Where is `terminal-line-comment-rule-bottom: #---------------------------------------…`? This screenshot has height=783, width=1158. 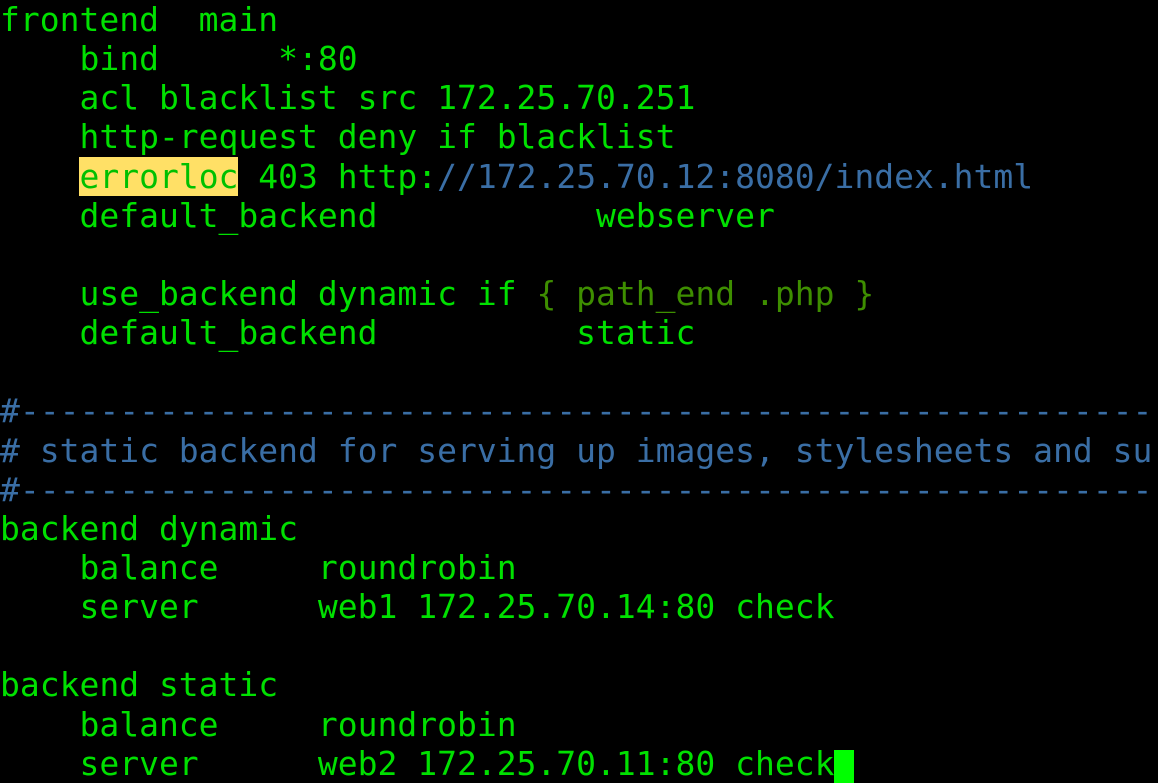 terminal-line-comment-rule-bottom: #---------------------------------------… is located at coordinates (579, 489).